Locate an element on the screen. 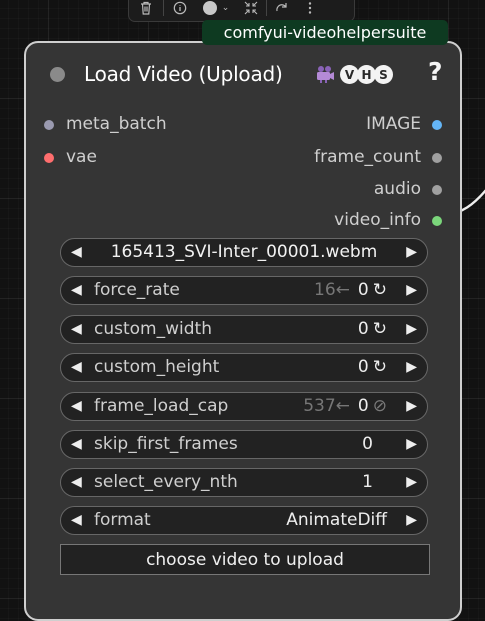  help-button: ? is located at coordinates (435, 71).